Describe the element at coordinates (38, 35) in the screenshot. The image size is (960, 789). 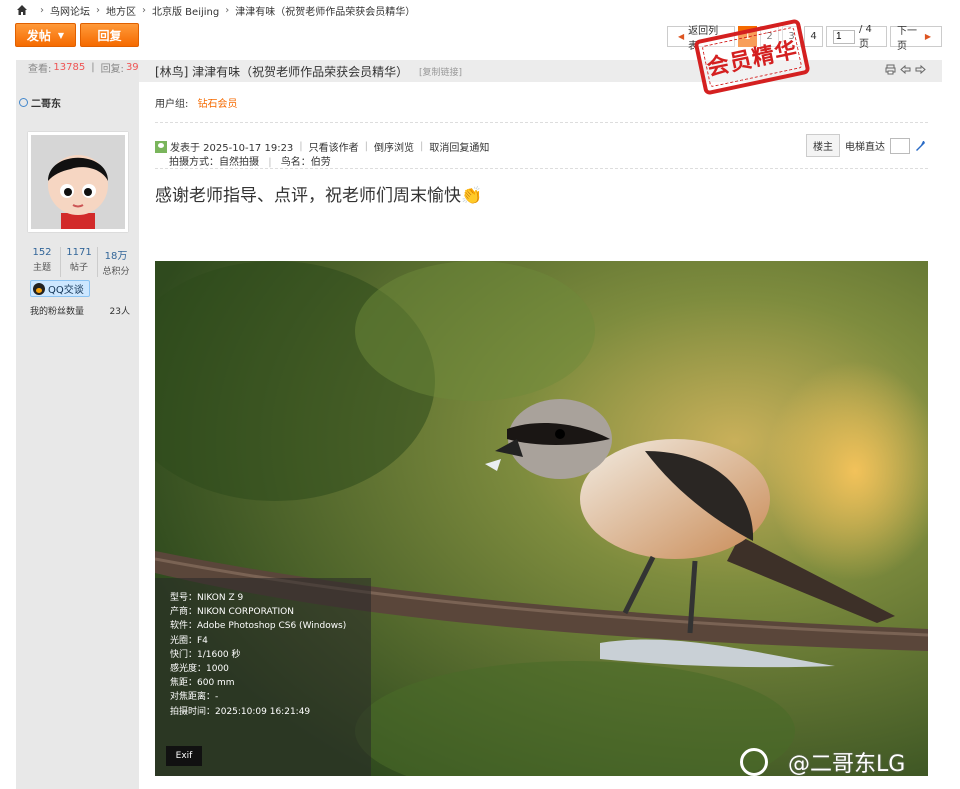
I see `post-button-label: 发帖` at that location.